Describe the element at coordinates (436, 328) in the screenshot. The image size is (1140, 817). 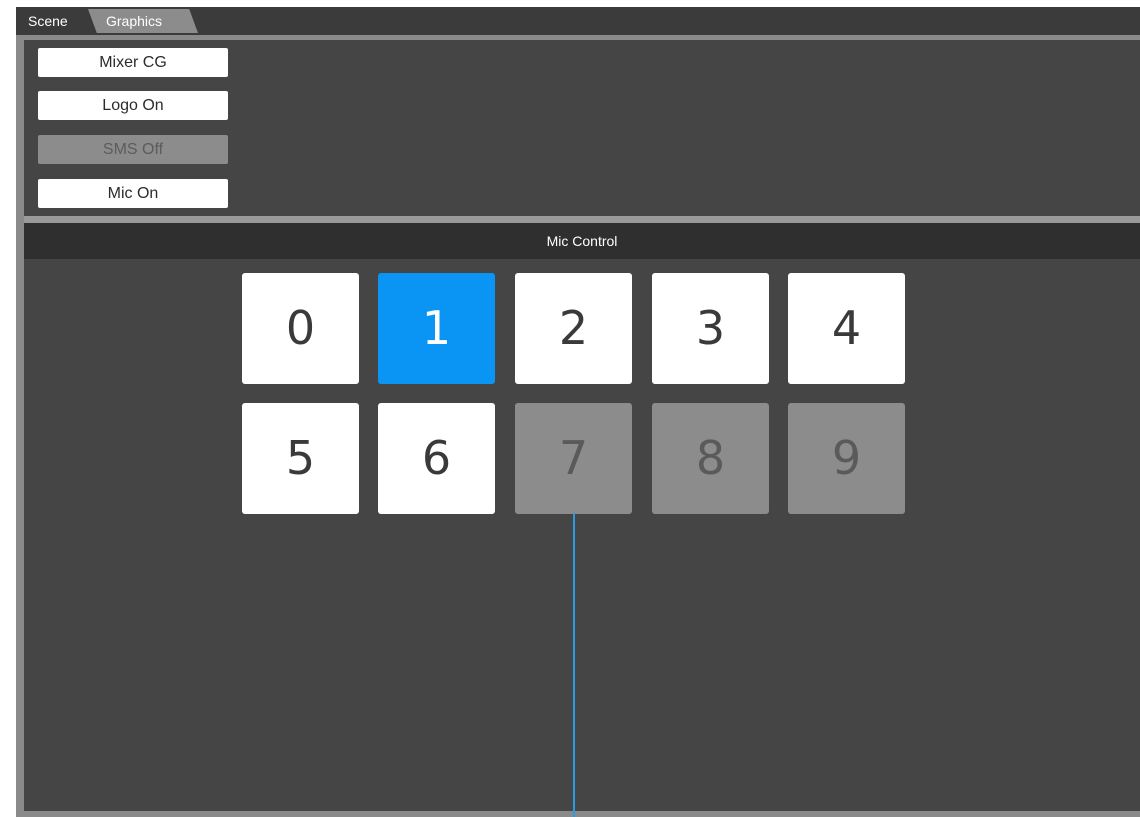
I see `mic-button-1: 1` at that location.